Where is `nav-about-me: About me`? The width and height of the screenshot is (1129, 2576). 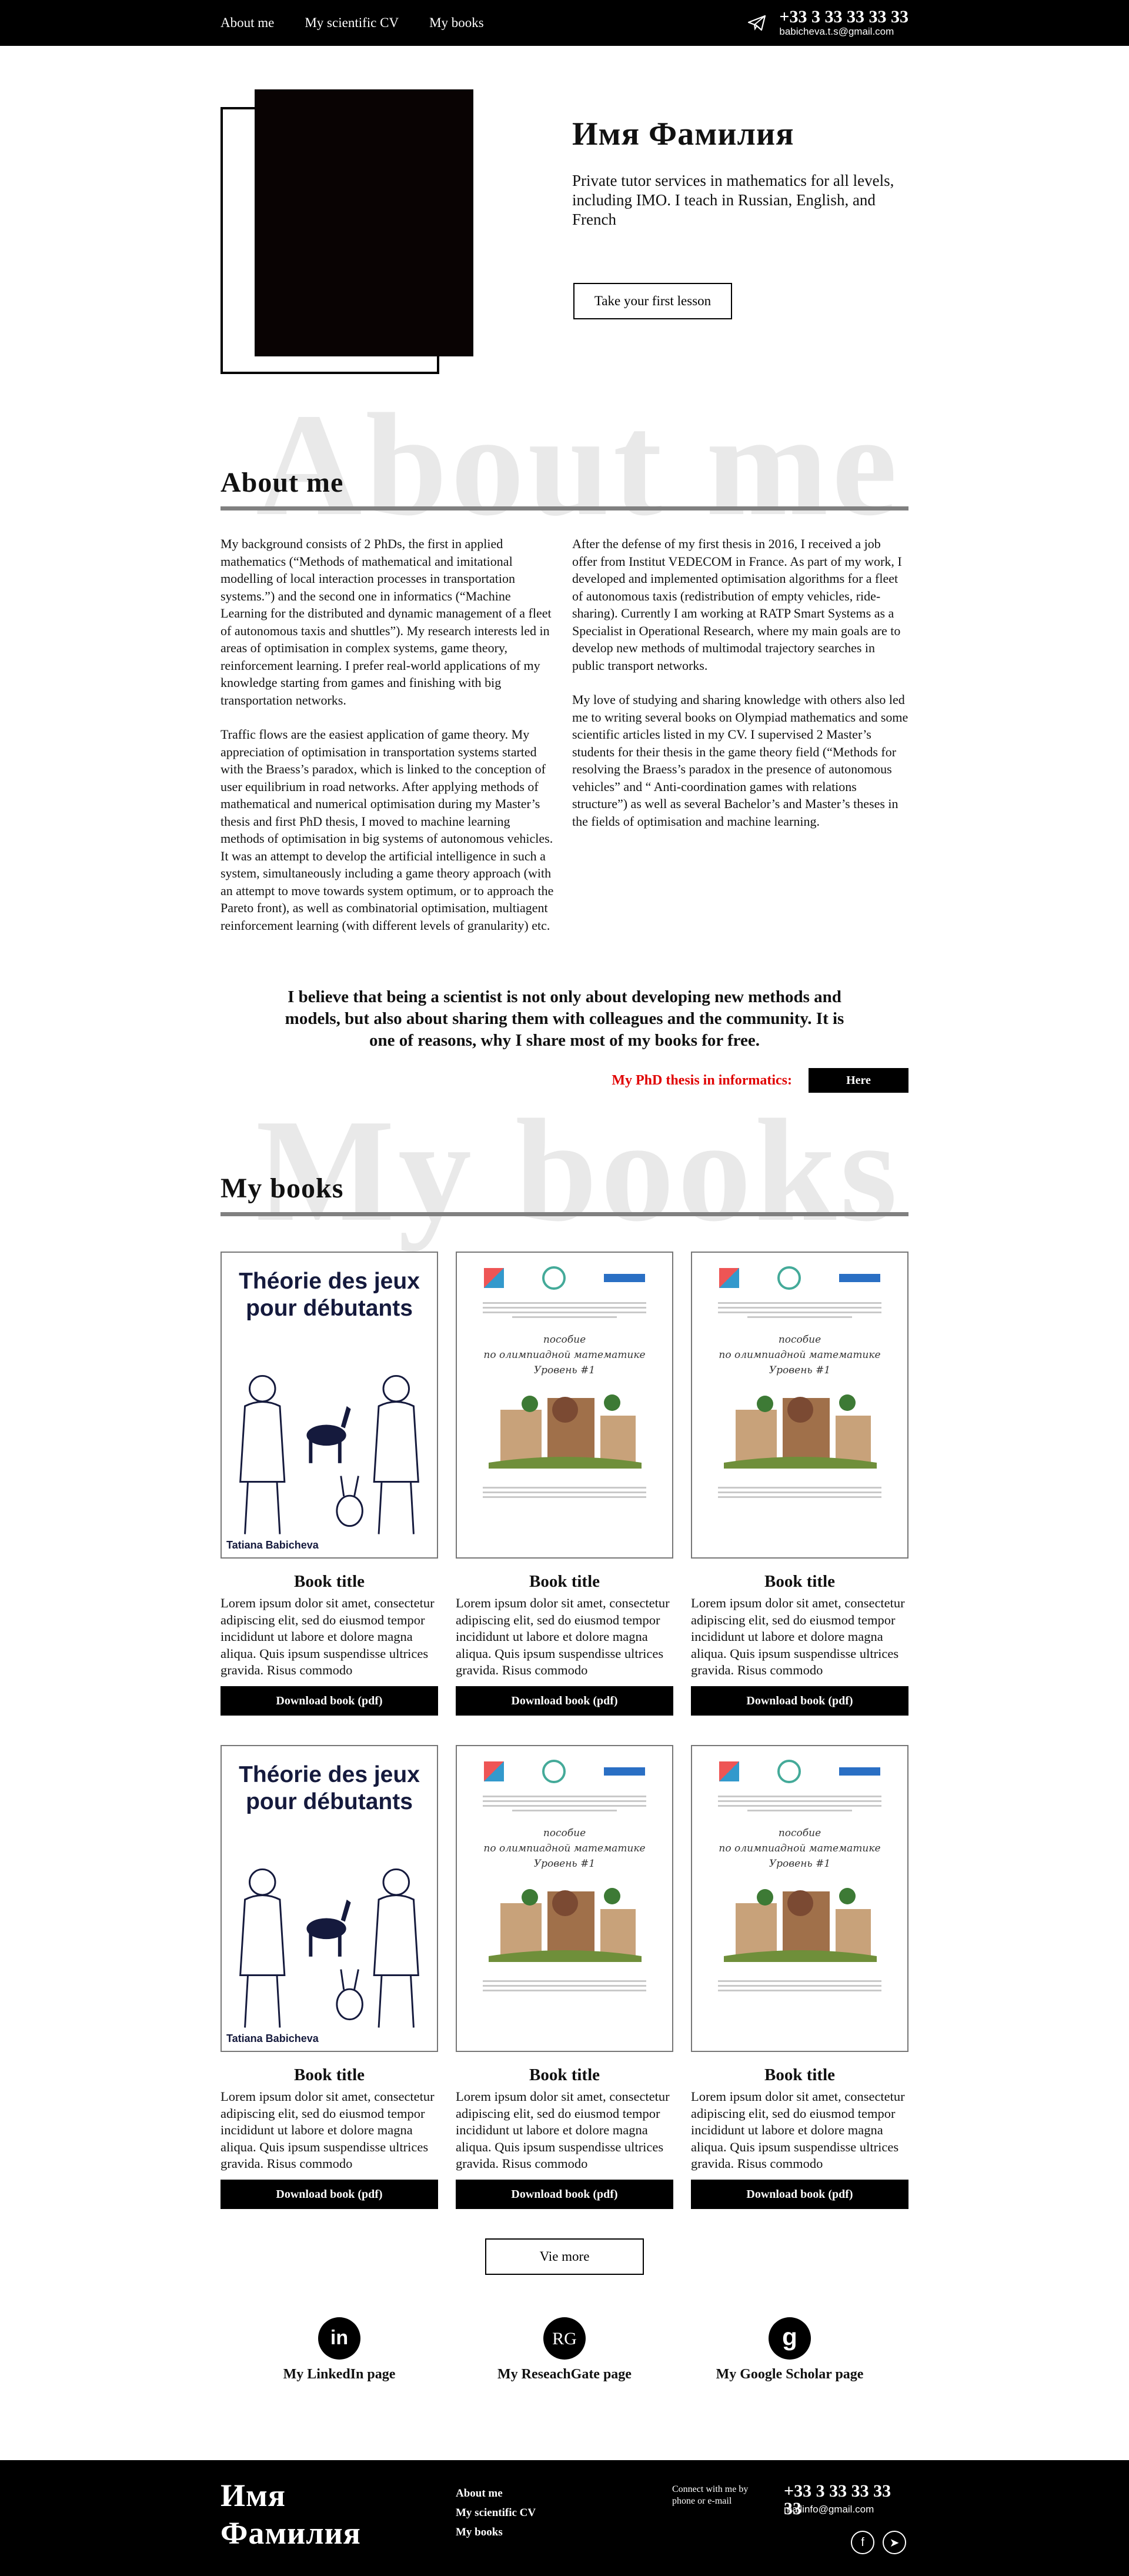
nav-about-me: About me is located at coordinates (247, 23).